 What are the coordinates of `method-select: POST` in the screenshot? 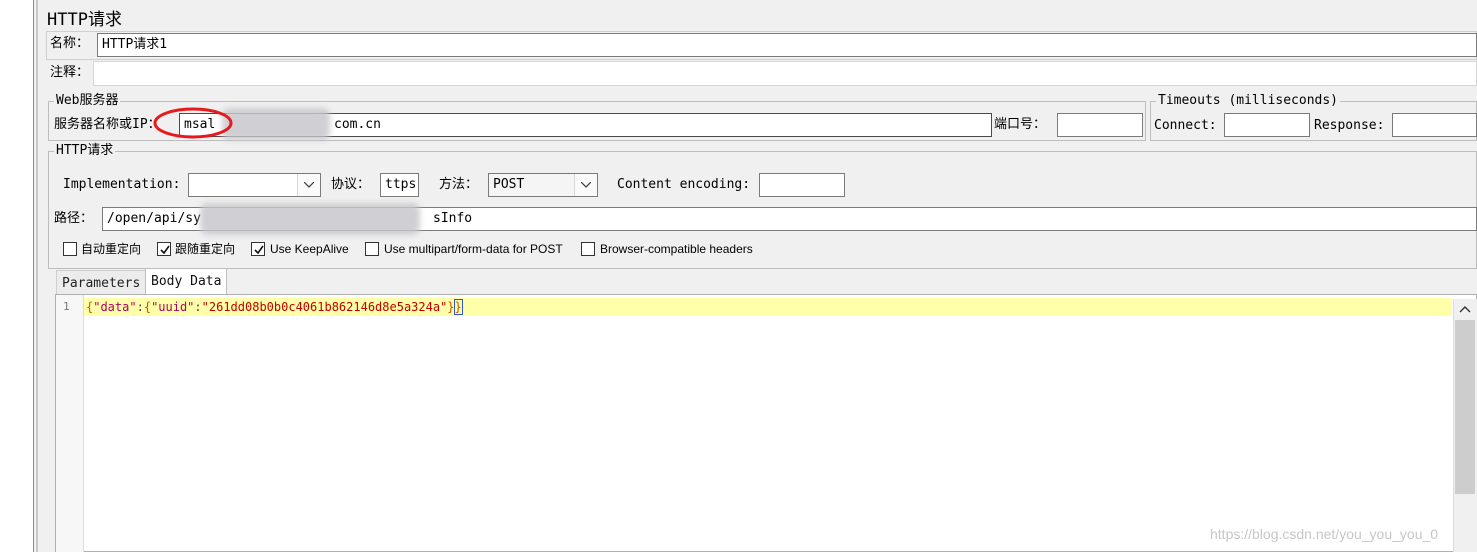 It's located at (543, 185).